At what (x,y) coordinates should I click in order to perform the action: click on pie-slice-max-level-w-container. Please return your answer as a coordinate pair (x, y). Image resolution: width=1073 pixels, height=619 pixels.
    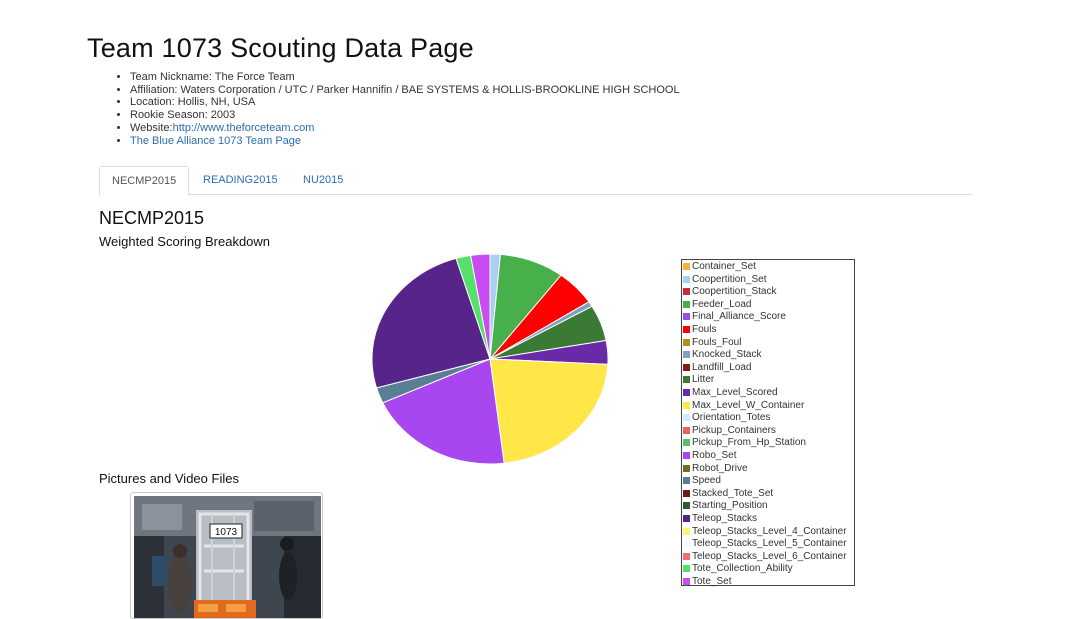
    Looking at the image, I should click on (549, 411).